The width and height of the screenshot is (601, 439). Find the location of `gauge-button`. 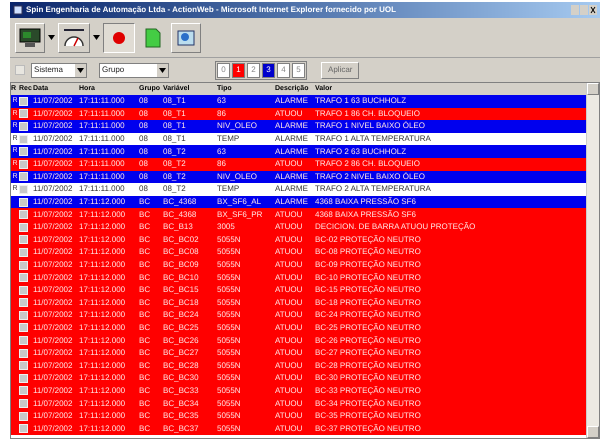

gauge-button is located at coordinates (74, 37).